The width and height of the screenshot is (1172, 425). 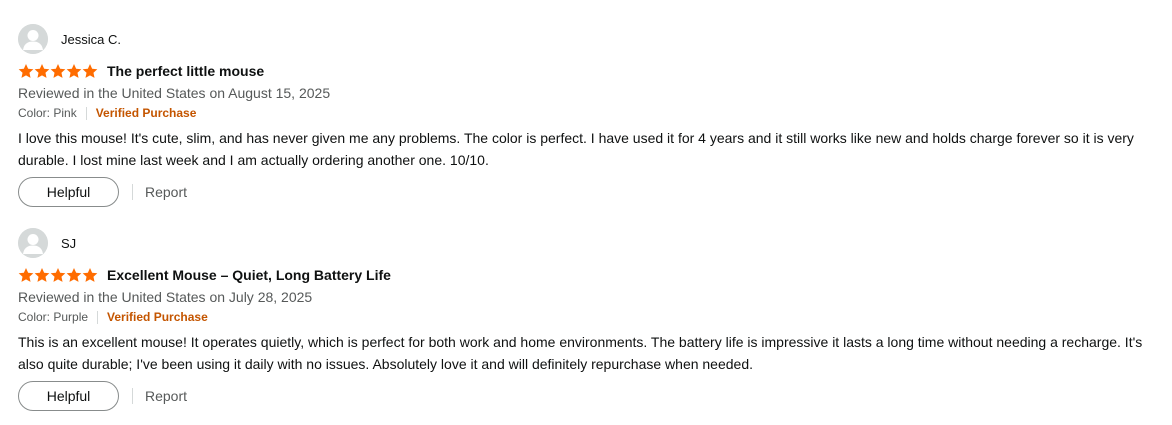 I want to click on review-title: The perfect little mouse, so click(x=185, y=71).